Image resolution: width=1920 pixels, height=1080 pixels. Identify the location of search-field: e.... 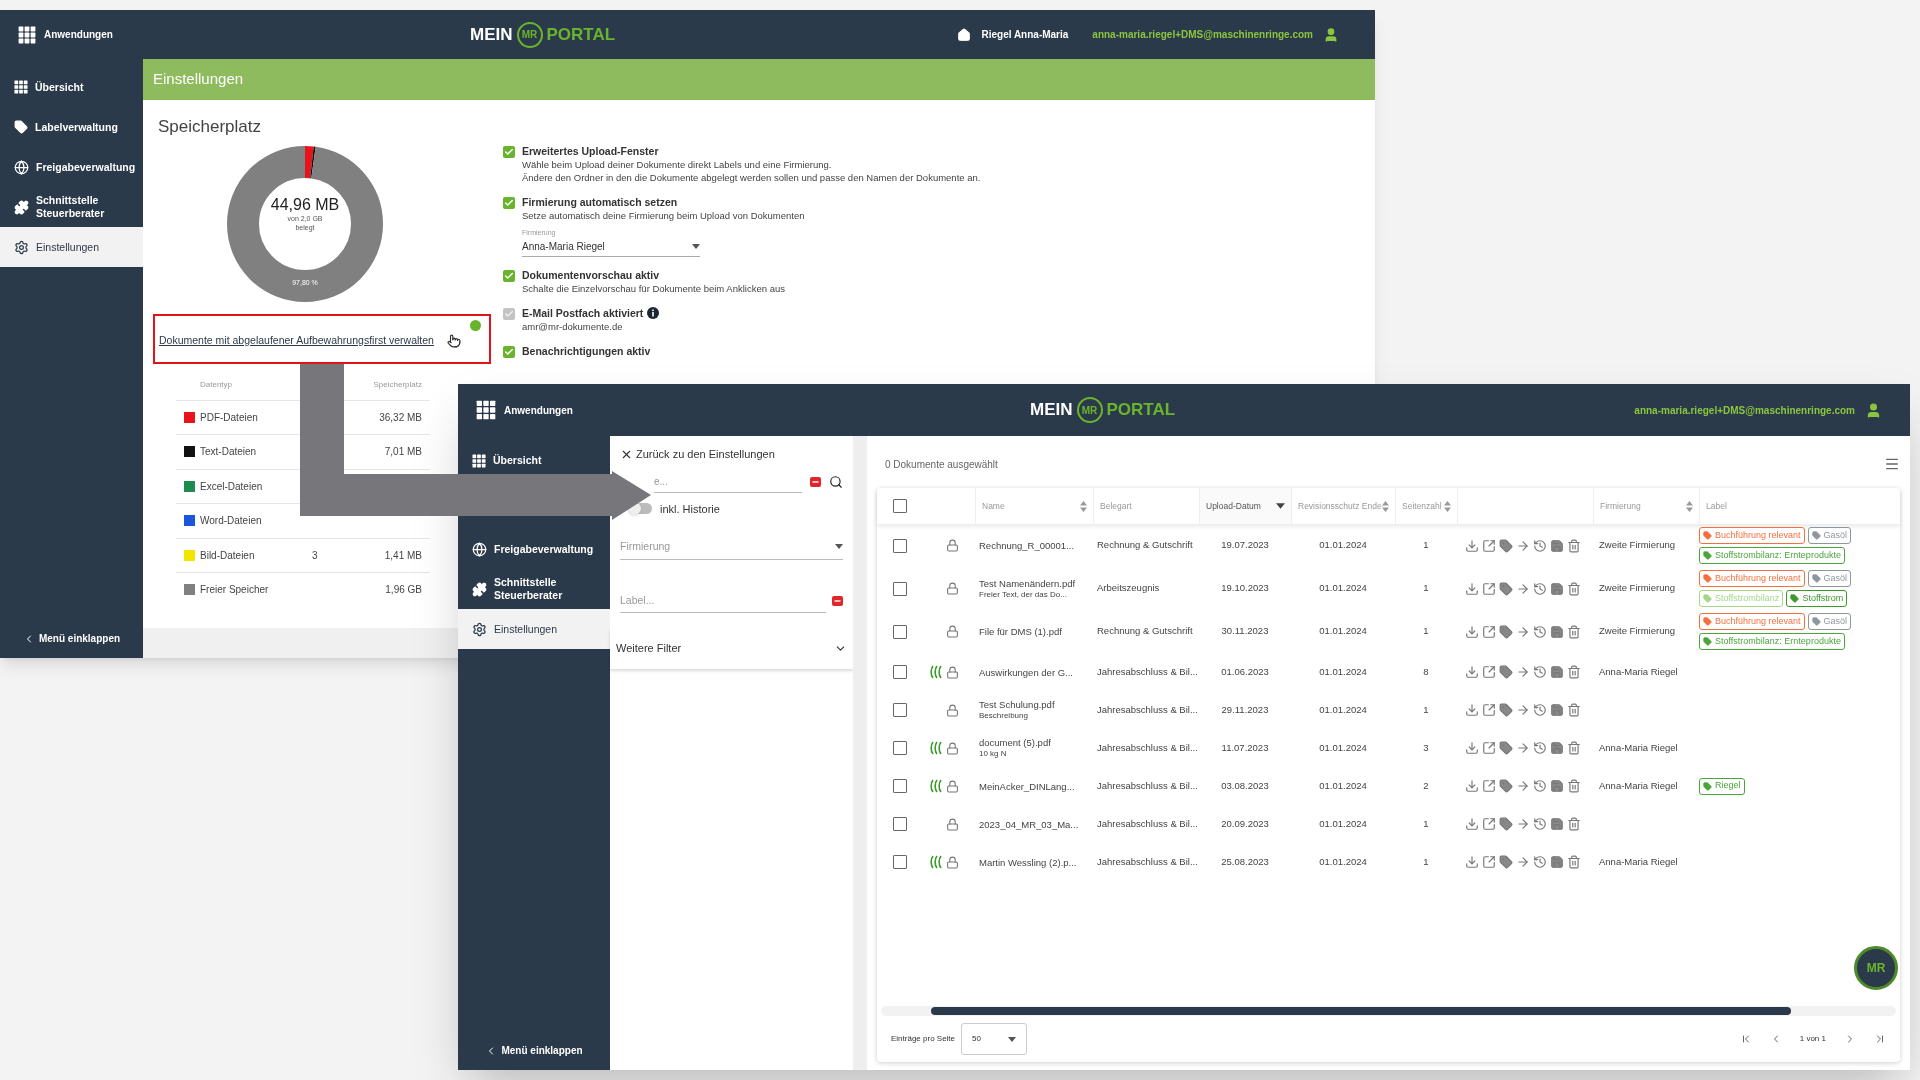
(728, 481).